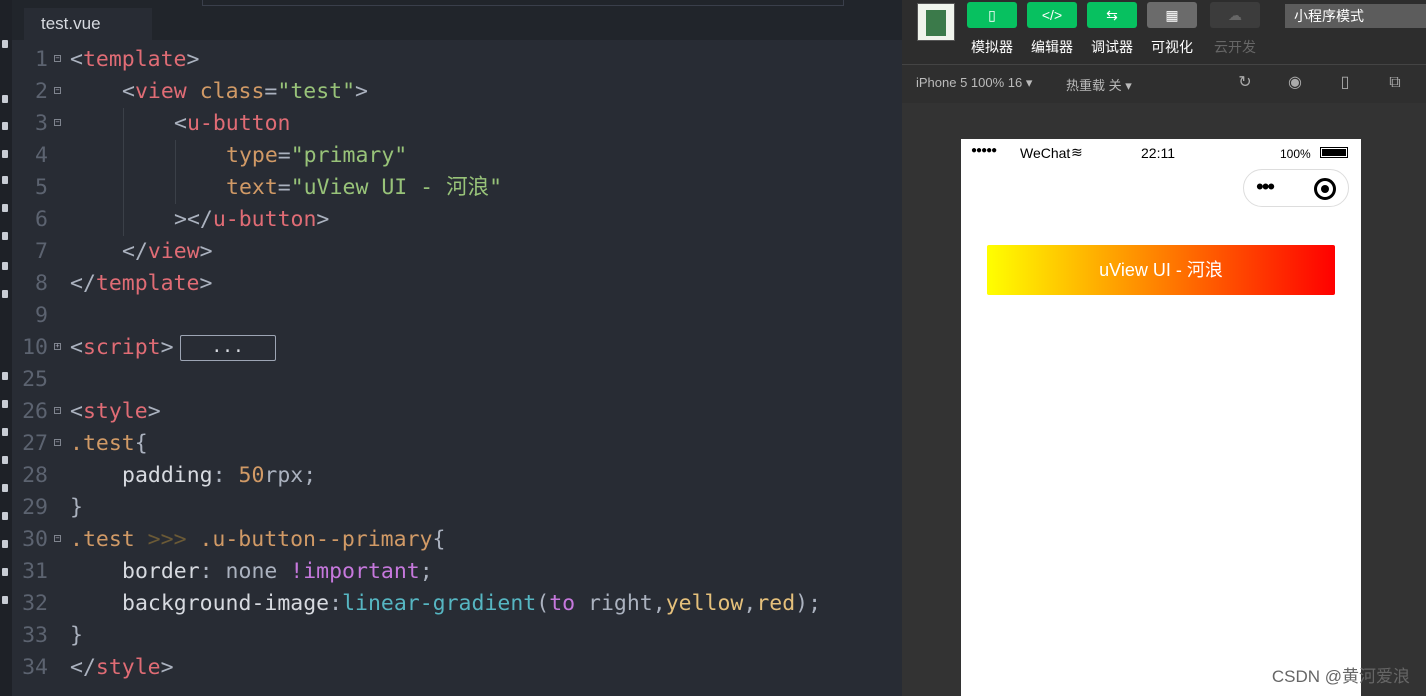 The width and height of the screenshot is (1426, 696). Describe the element at coordinates (457, 444) in the screenshot. I see `code-line: 27− .test{` at that location.